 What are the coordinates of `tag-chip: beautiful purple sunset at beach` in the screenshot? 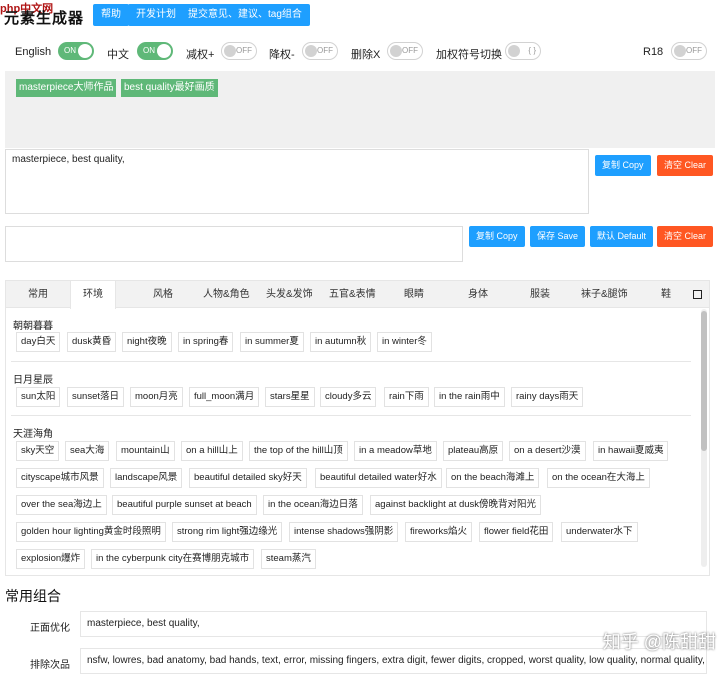 It's located at (184, 505).